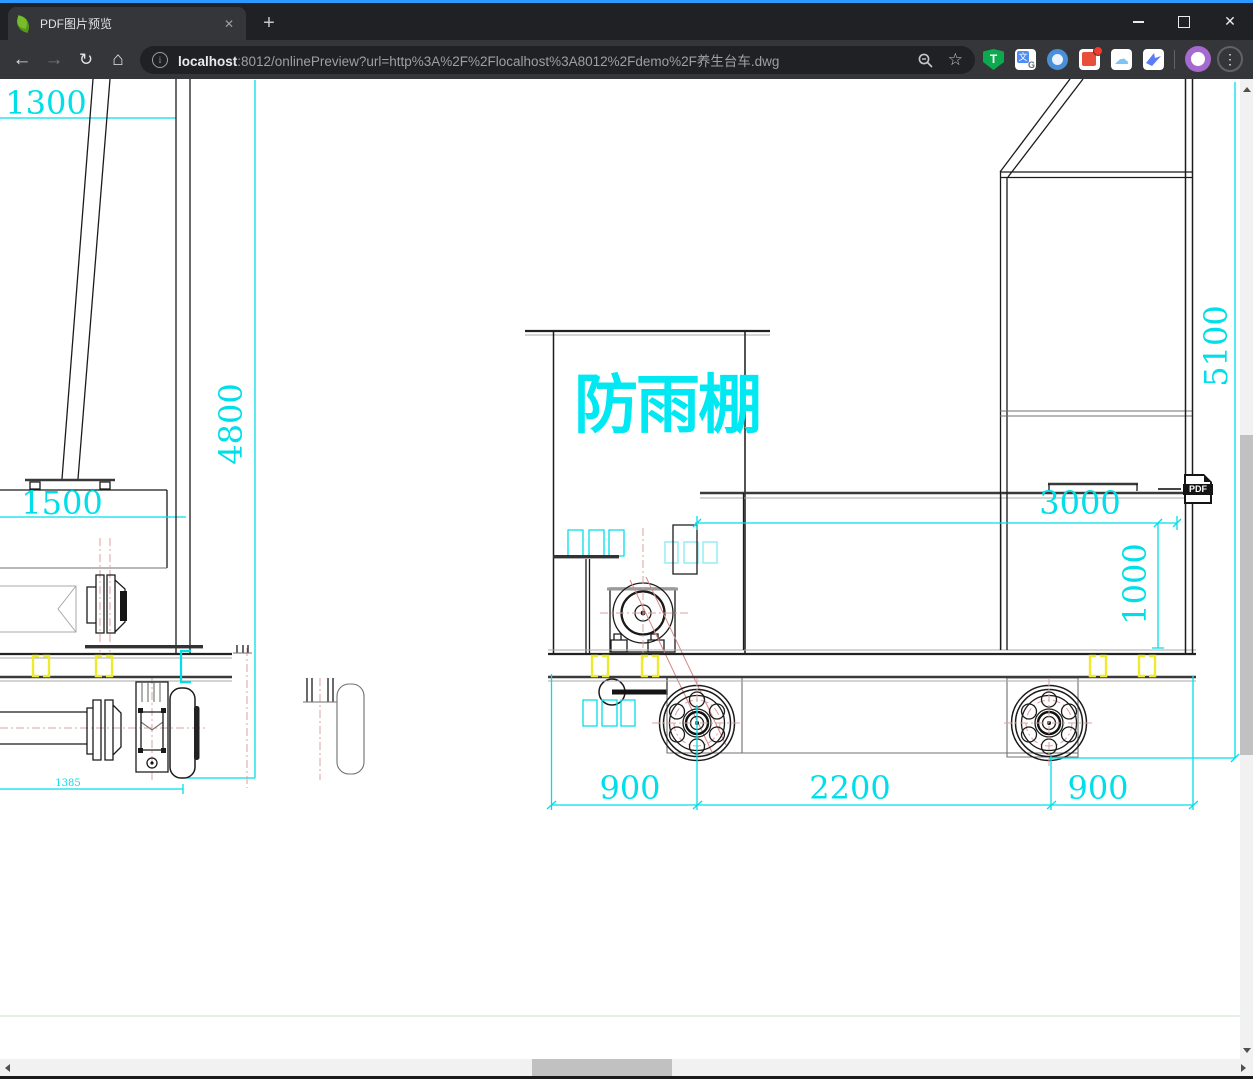 This screenshot has width=1253, height=1079. I want to click on vertical-scrollbar, so click(1246, 569).